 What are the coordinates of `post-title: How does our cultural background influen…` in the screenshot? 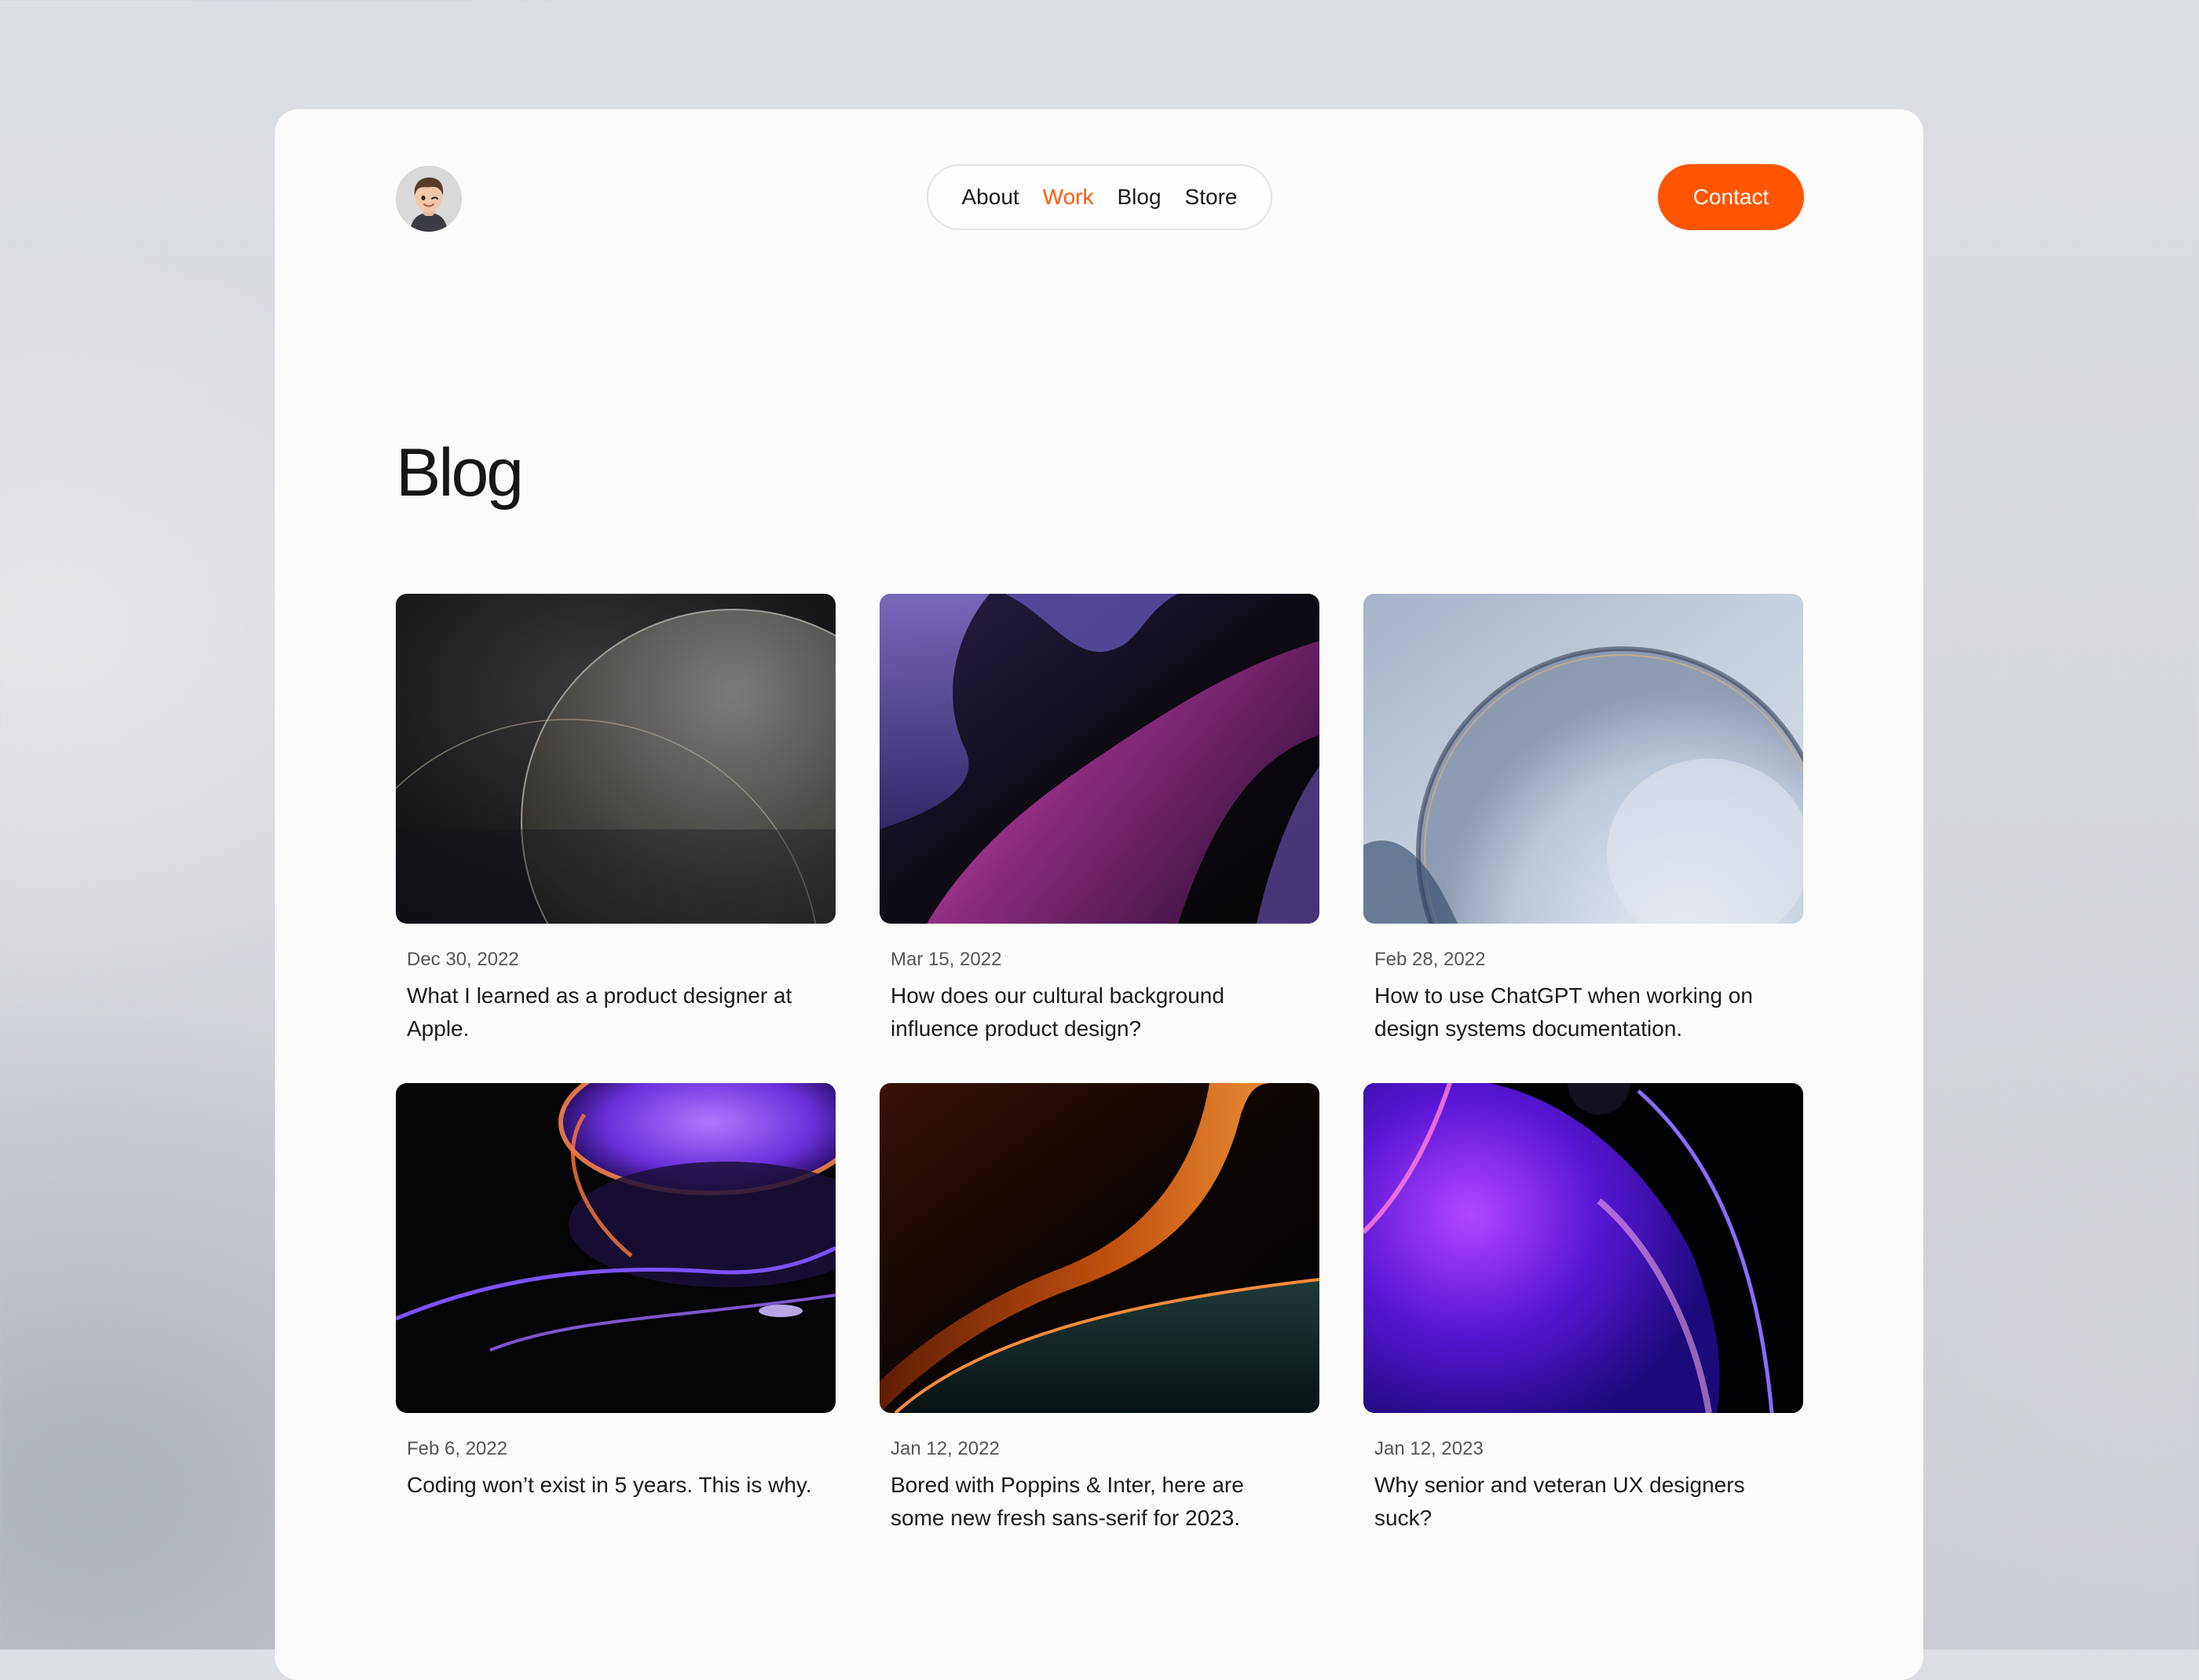 It's located at (1095, 1012).